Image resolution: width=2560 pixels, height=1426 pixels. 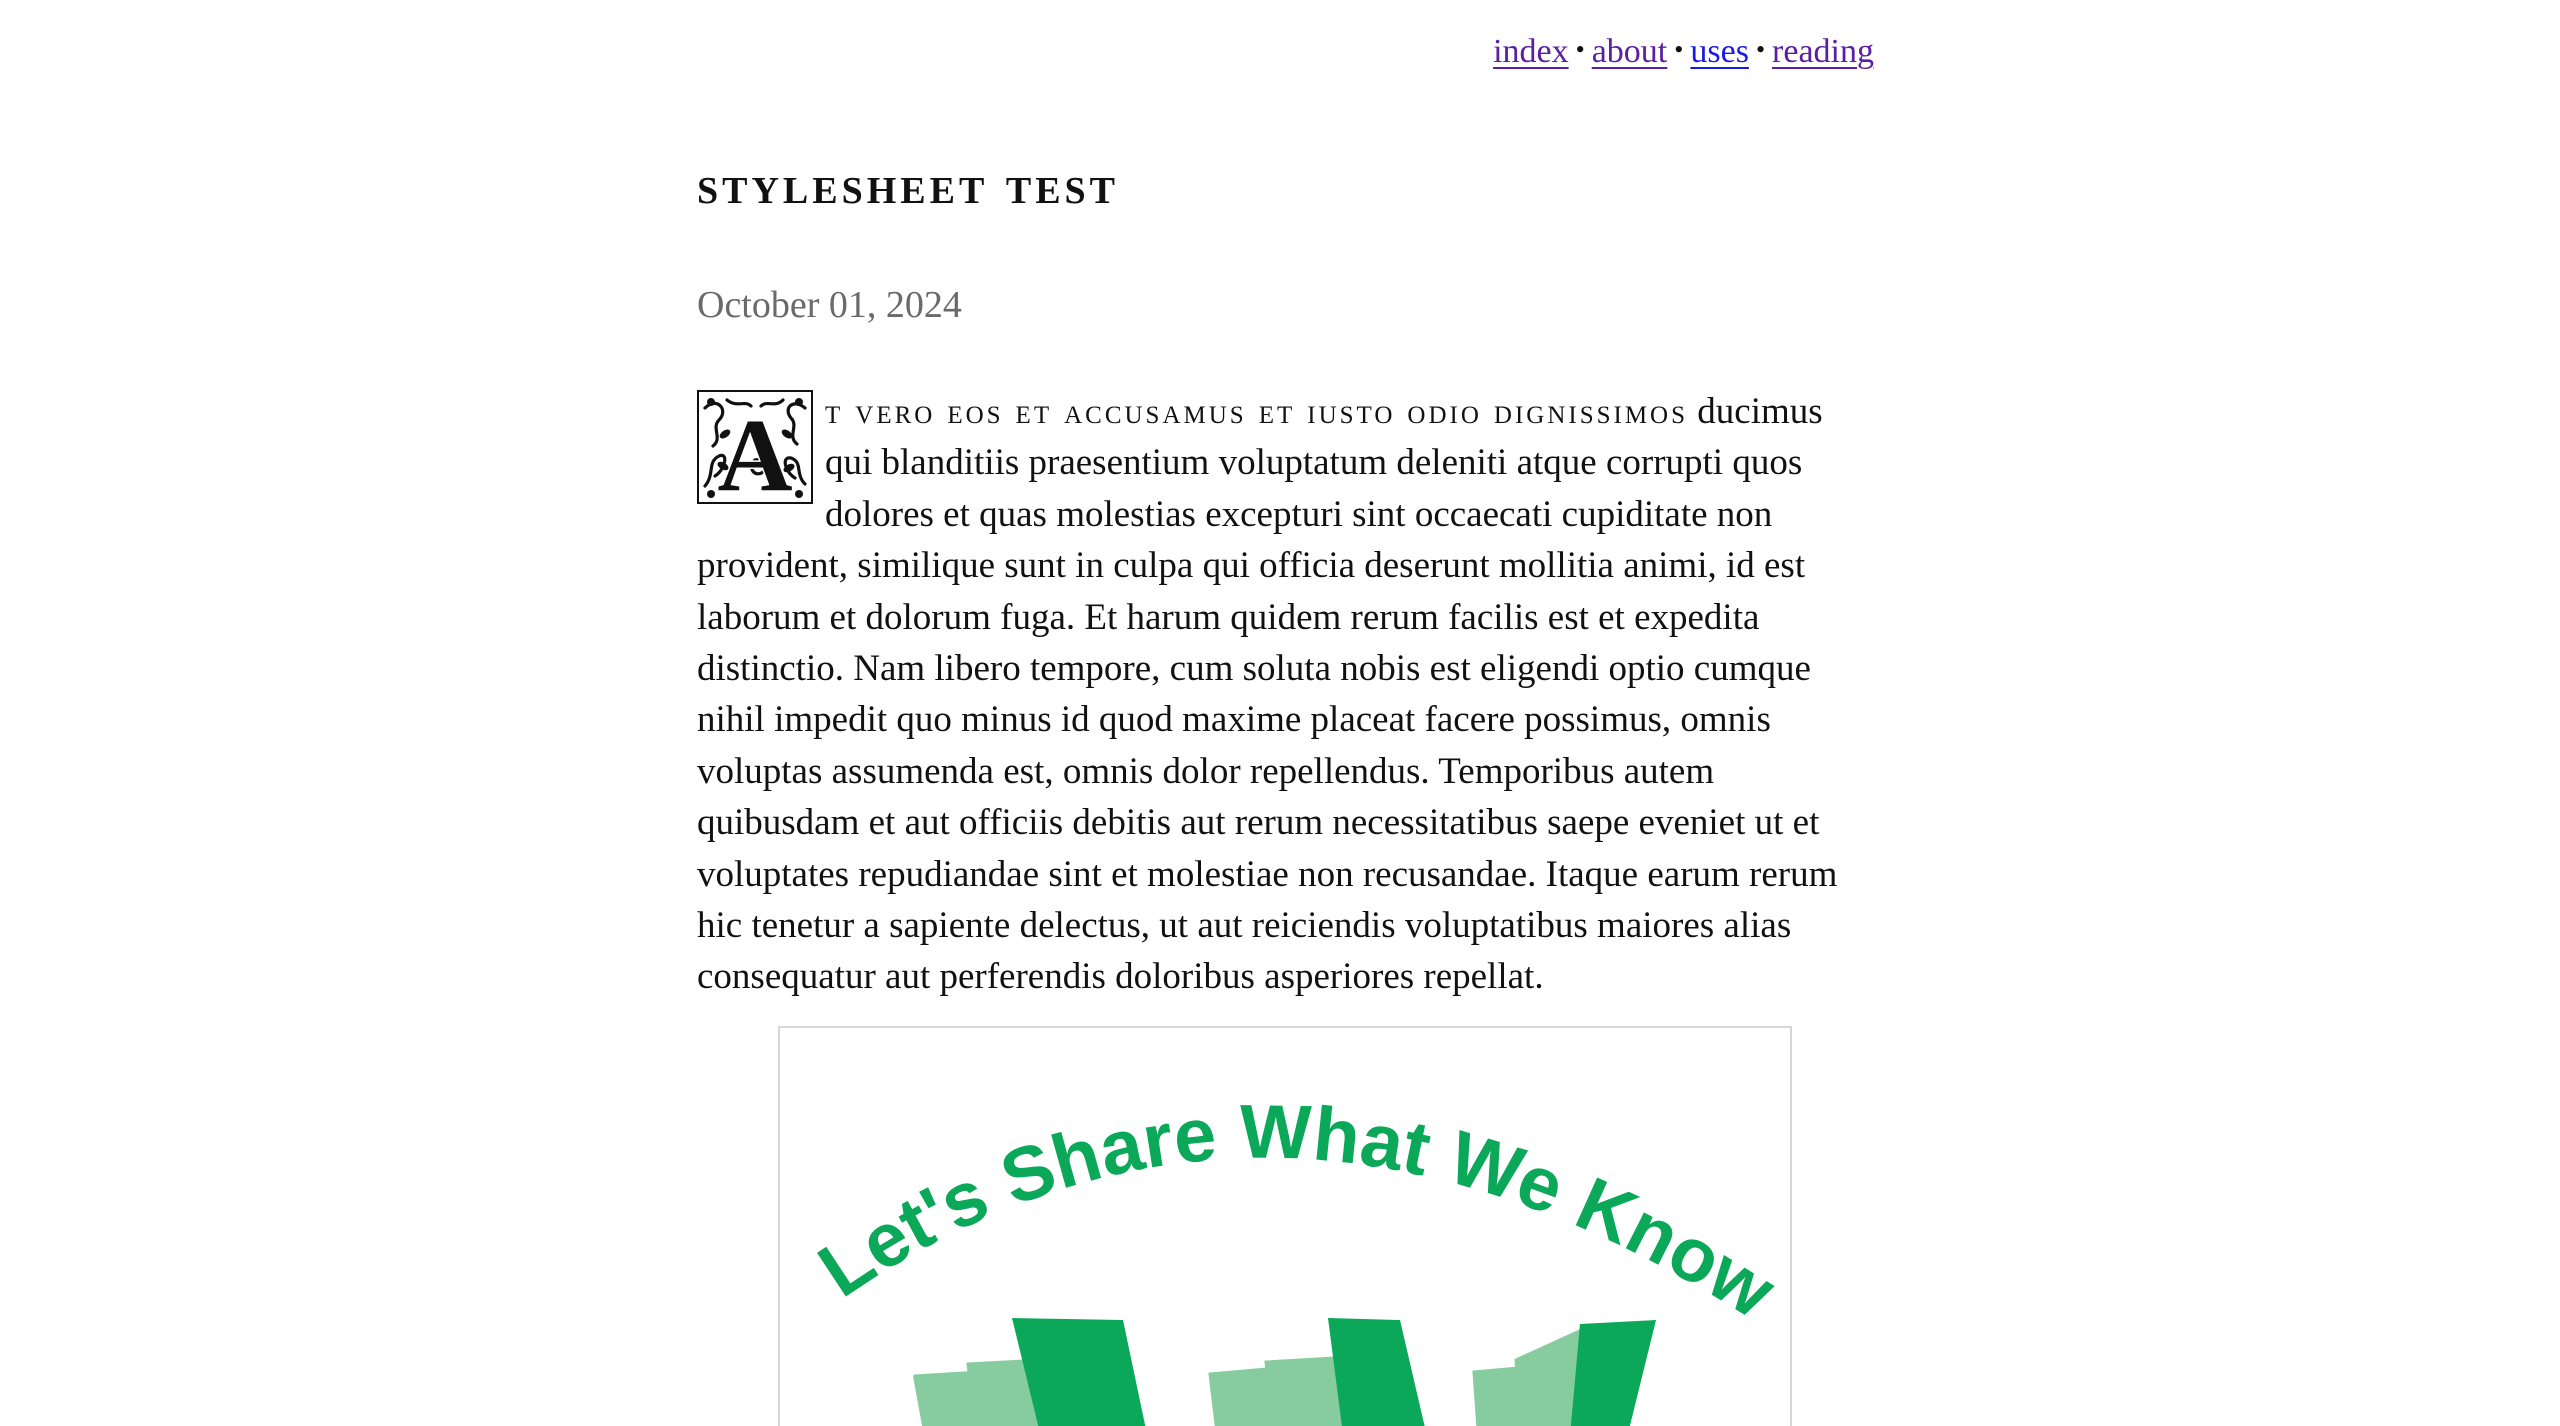 I want to click on logo-arc-text: Let's Share What We Know, so click(x=1297, y=1212).